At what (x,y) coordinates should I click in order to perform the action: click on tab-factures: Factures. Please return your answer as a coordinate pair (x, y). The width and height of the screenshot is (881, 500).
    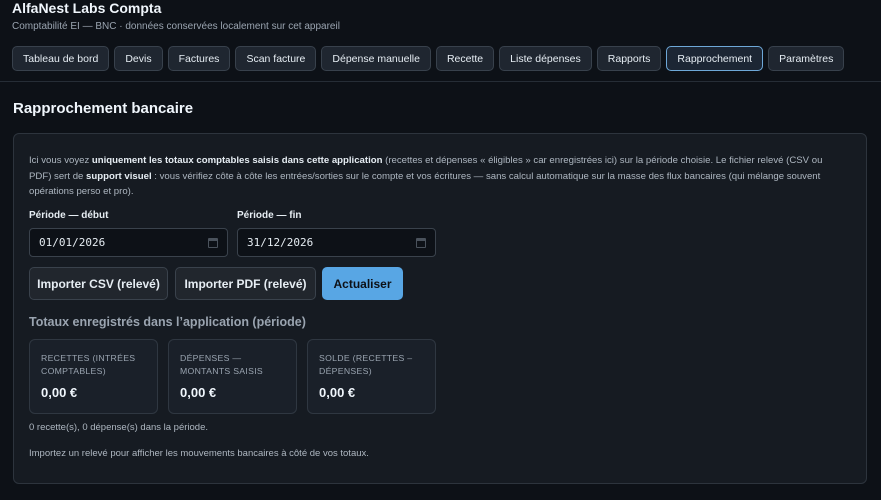
    Looking at the image, I should click on (199, 58).